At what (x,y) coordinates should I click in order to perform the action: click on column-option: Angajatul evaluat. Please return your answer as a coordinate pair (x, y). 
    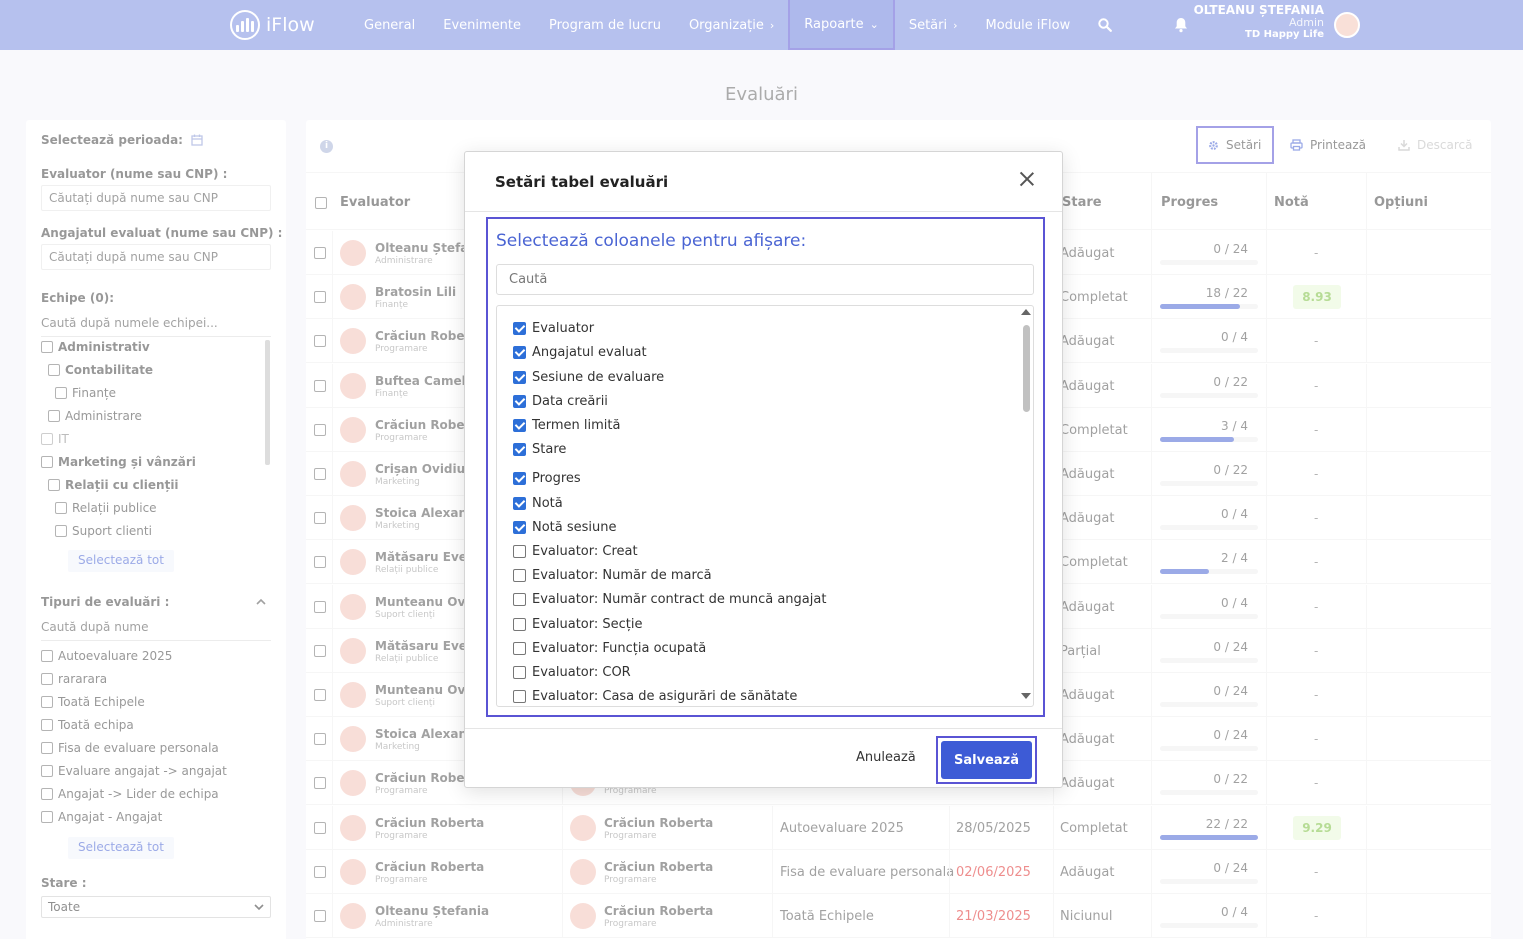
    Looking at the image, I should click on (580, 352).